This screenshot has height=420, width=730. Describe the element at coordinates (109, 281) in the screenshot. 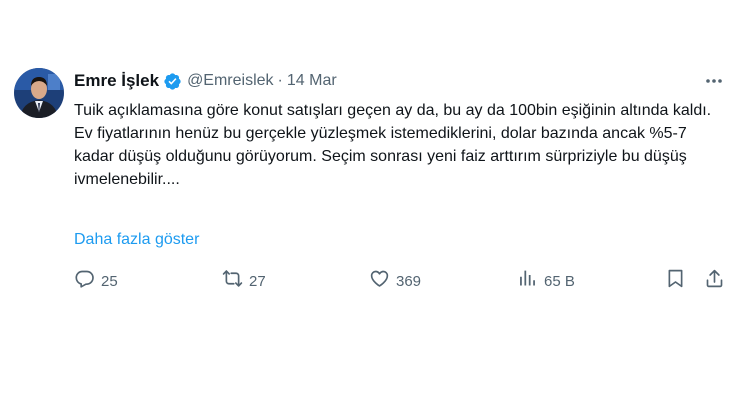

I see `reply-count: 25` at that location.